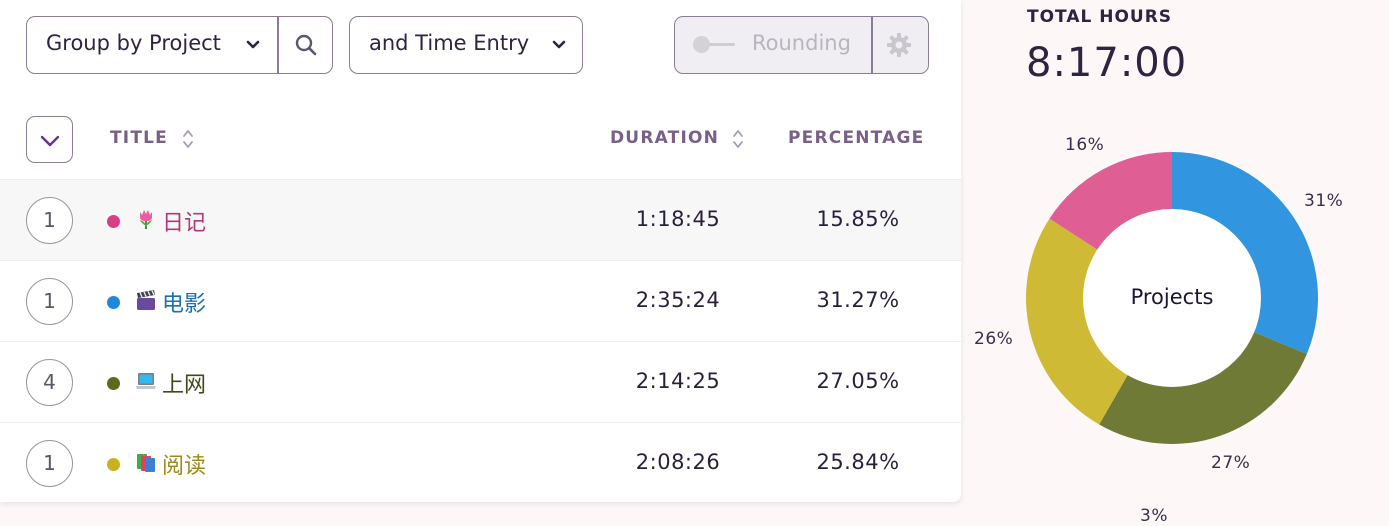  What do you see at coordinates (184, 466) in the screenshot?
I see `project-title: 阅读` at bounding box center [184, 466].